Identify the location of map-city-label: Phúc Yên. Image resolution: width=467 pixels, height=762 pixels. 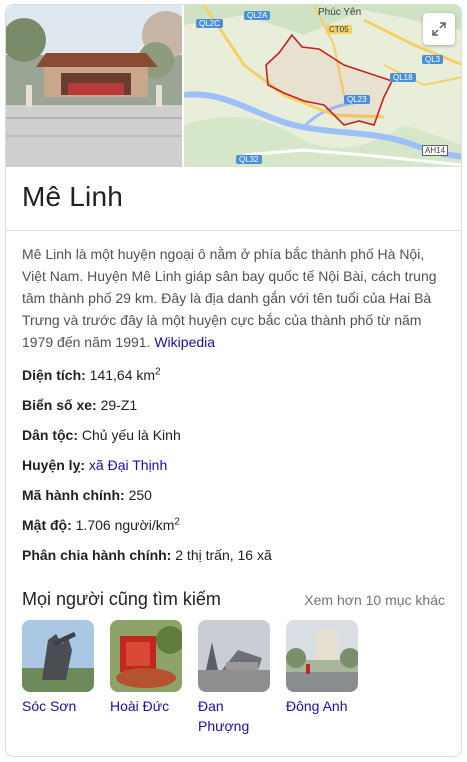
(340, 12).